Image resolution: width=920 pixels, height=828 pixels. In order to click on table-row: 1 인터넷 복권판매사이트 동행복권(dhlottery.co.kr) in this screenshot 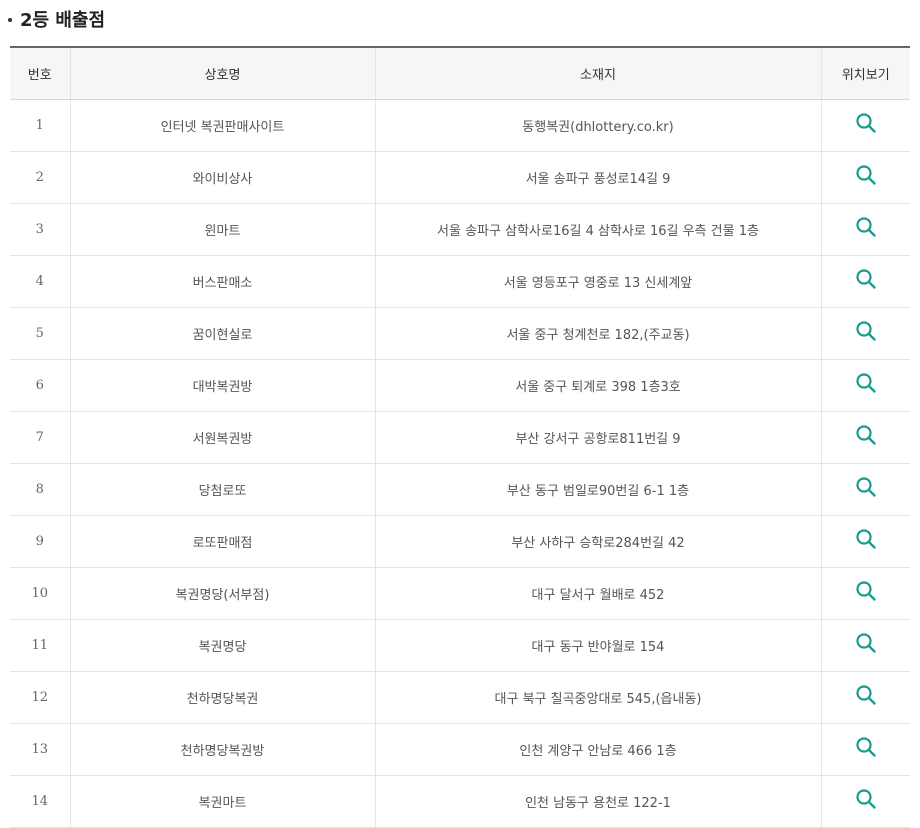, I will do `click(460, 125)`.